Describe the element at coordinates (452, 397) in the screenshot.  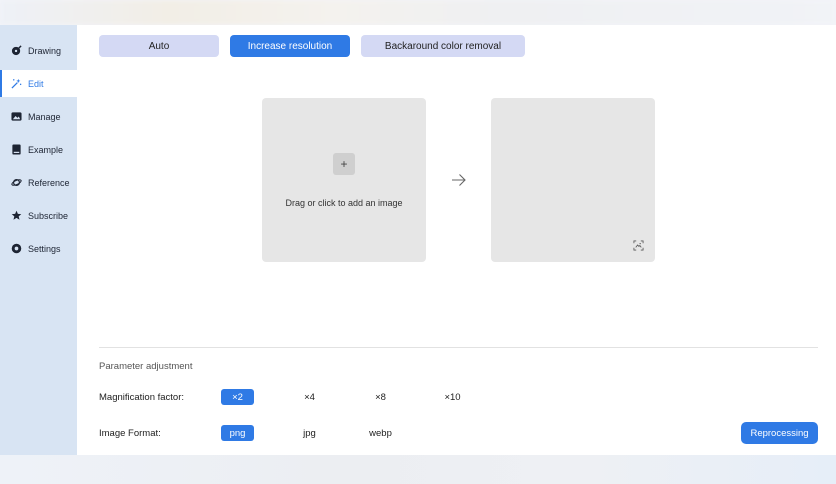
I see `magnification-option-x10: ×10` at that location.